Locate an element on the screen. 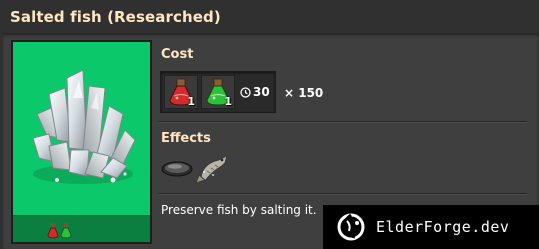 Image resolution: width=539 pixels, height=249 pixels. research-time: 30 is located at coordinates (255, 92).